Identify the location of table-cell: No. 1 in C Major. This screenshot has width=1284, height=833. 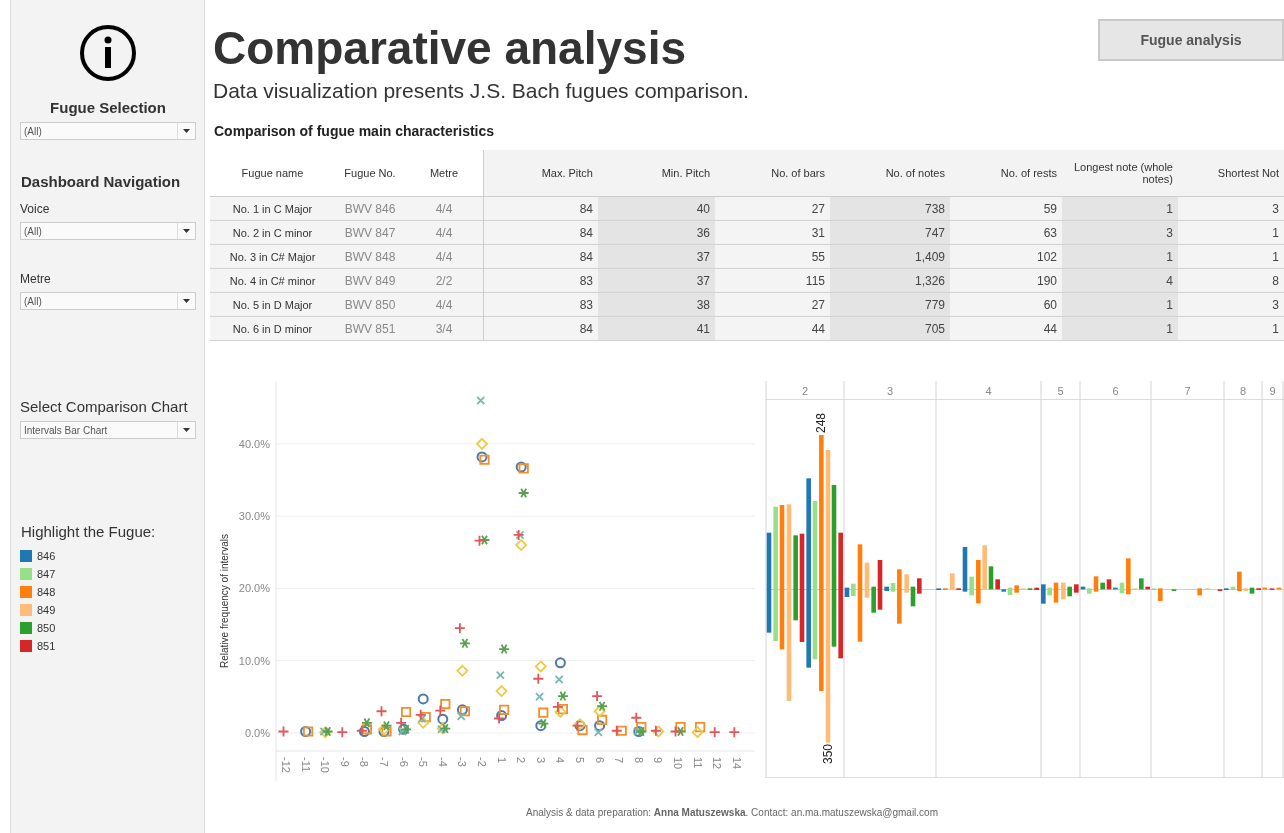
(272, 209).